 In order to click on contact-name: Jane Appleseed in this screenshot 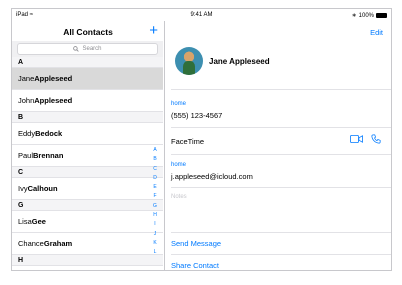, I will do `click(239, 61)`.